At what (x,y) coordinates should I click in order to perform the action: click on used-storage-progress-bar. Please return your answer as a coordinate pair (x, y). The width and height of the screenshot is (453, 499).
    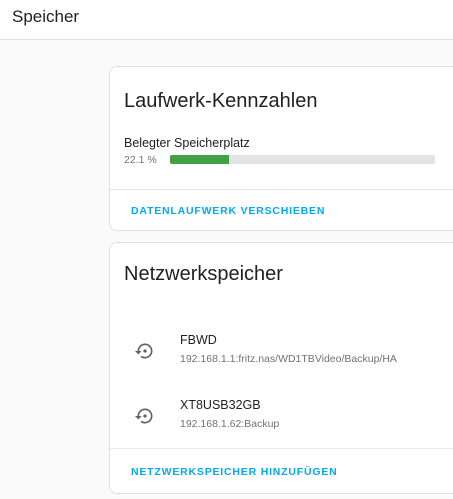
    Looking at the image, I should click on (302, 159).